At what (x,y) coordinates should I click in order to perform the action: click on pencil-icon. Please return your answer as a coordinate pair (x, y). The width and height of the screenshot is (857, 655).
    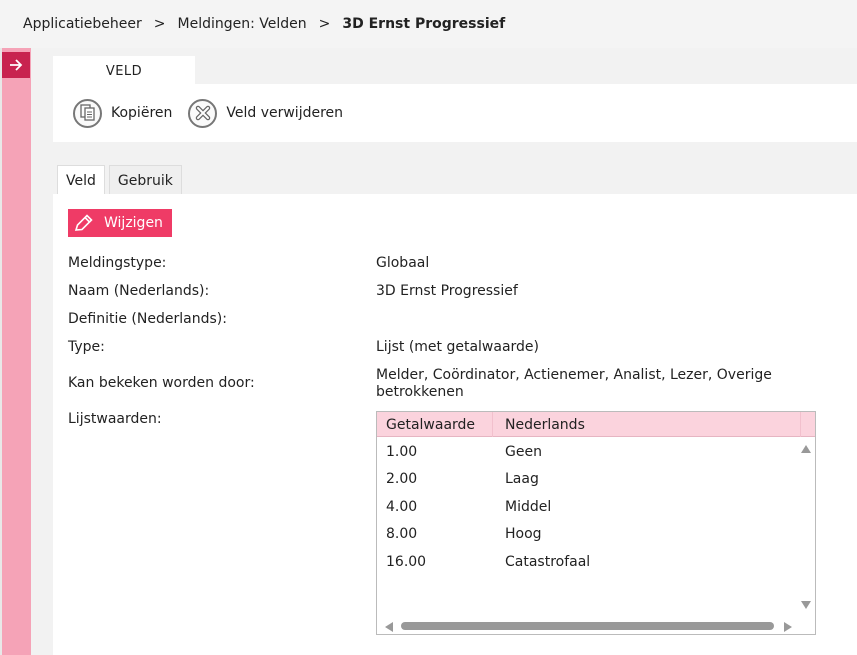
    Looking at the image, I should click on (83, 222).